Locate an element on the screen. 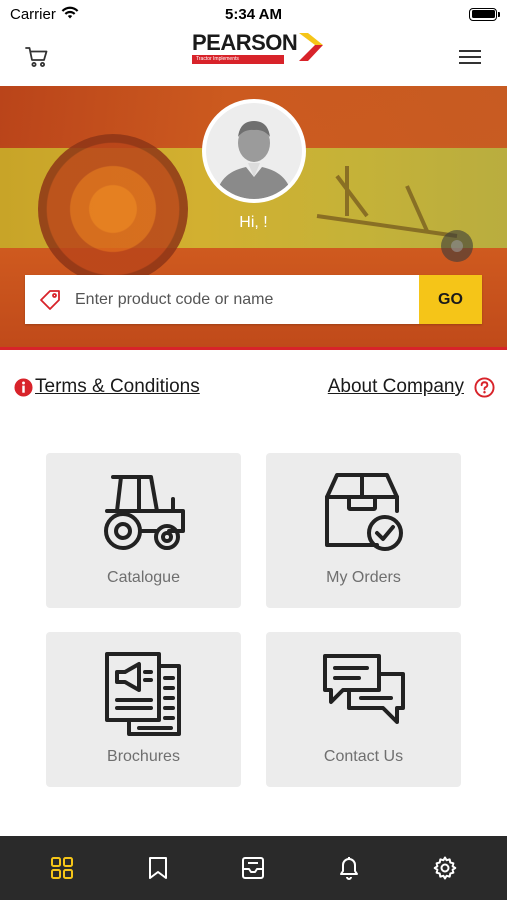 The height and width of the screenshot is (900, 507). price-tag-icon is located at coordinates (50, 299).